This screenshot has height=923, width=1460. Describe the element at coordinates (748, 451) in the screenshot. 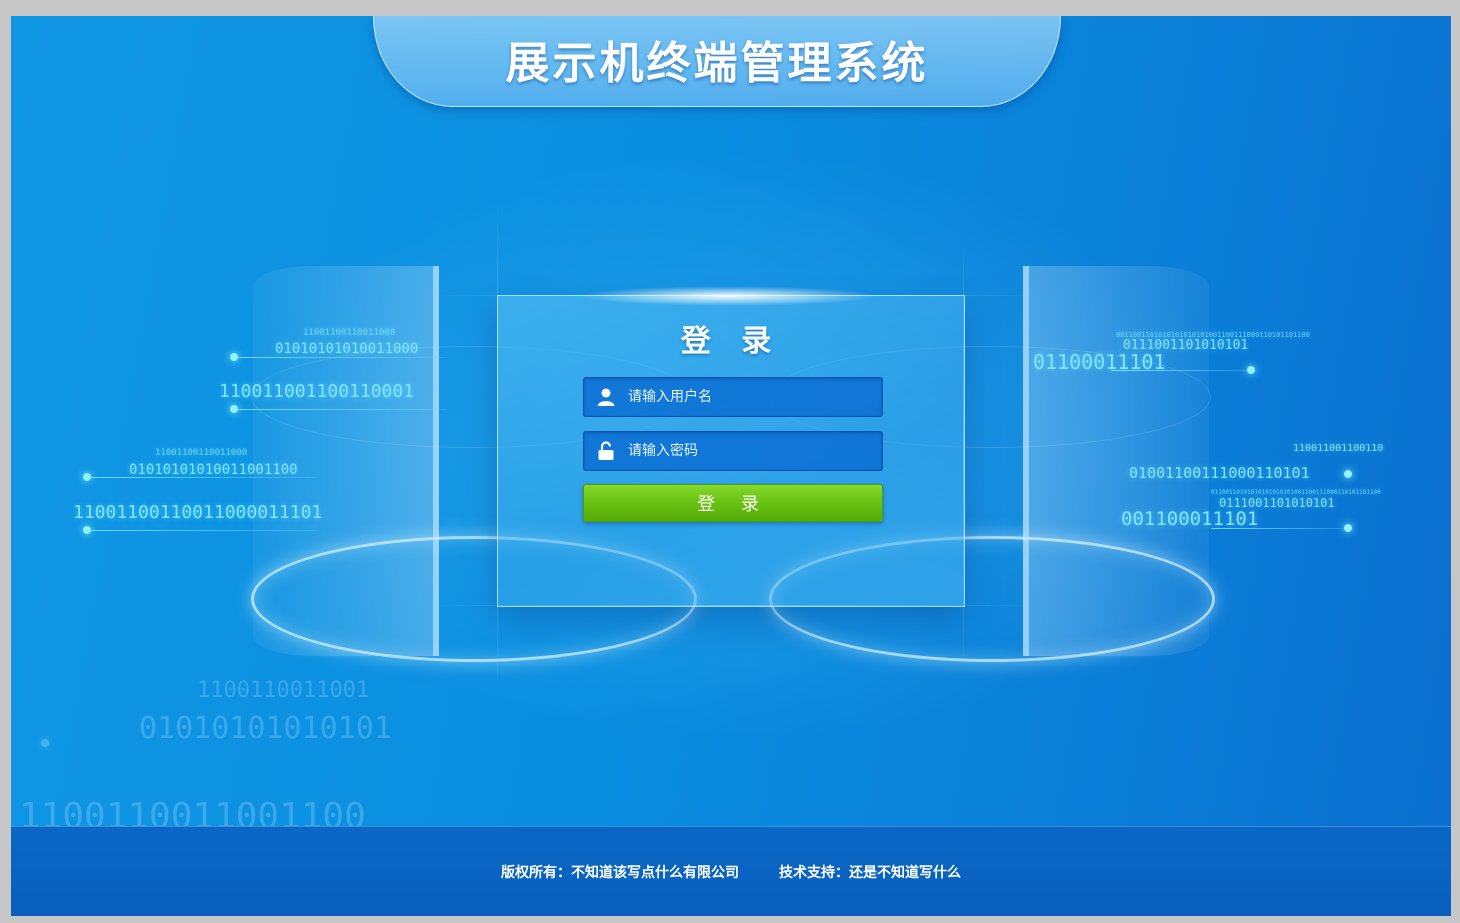

I see `password-input` at that location.